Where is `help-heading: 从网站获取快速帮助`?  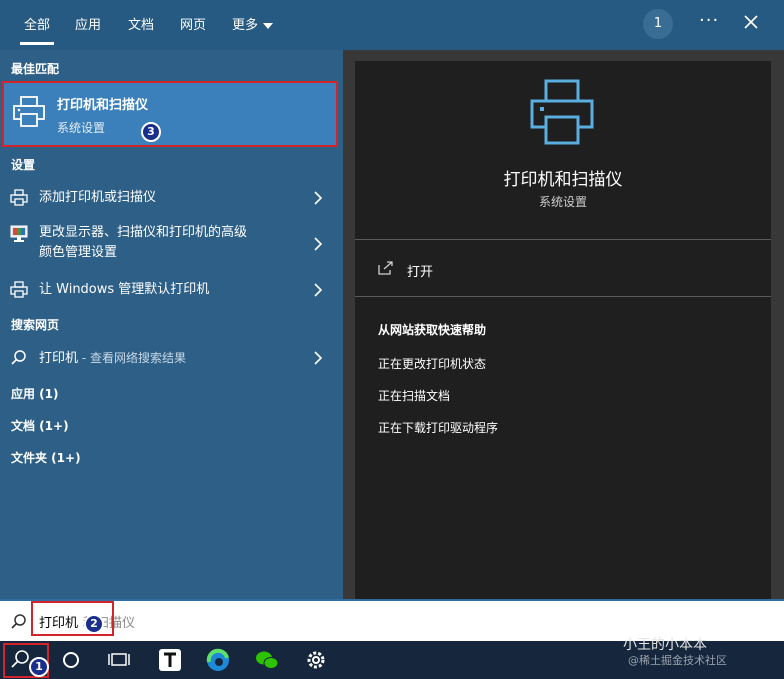
help-heading: 从网站获取快速帮助 is located at coordinates (432, 330).